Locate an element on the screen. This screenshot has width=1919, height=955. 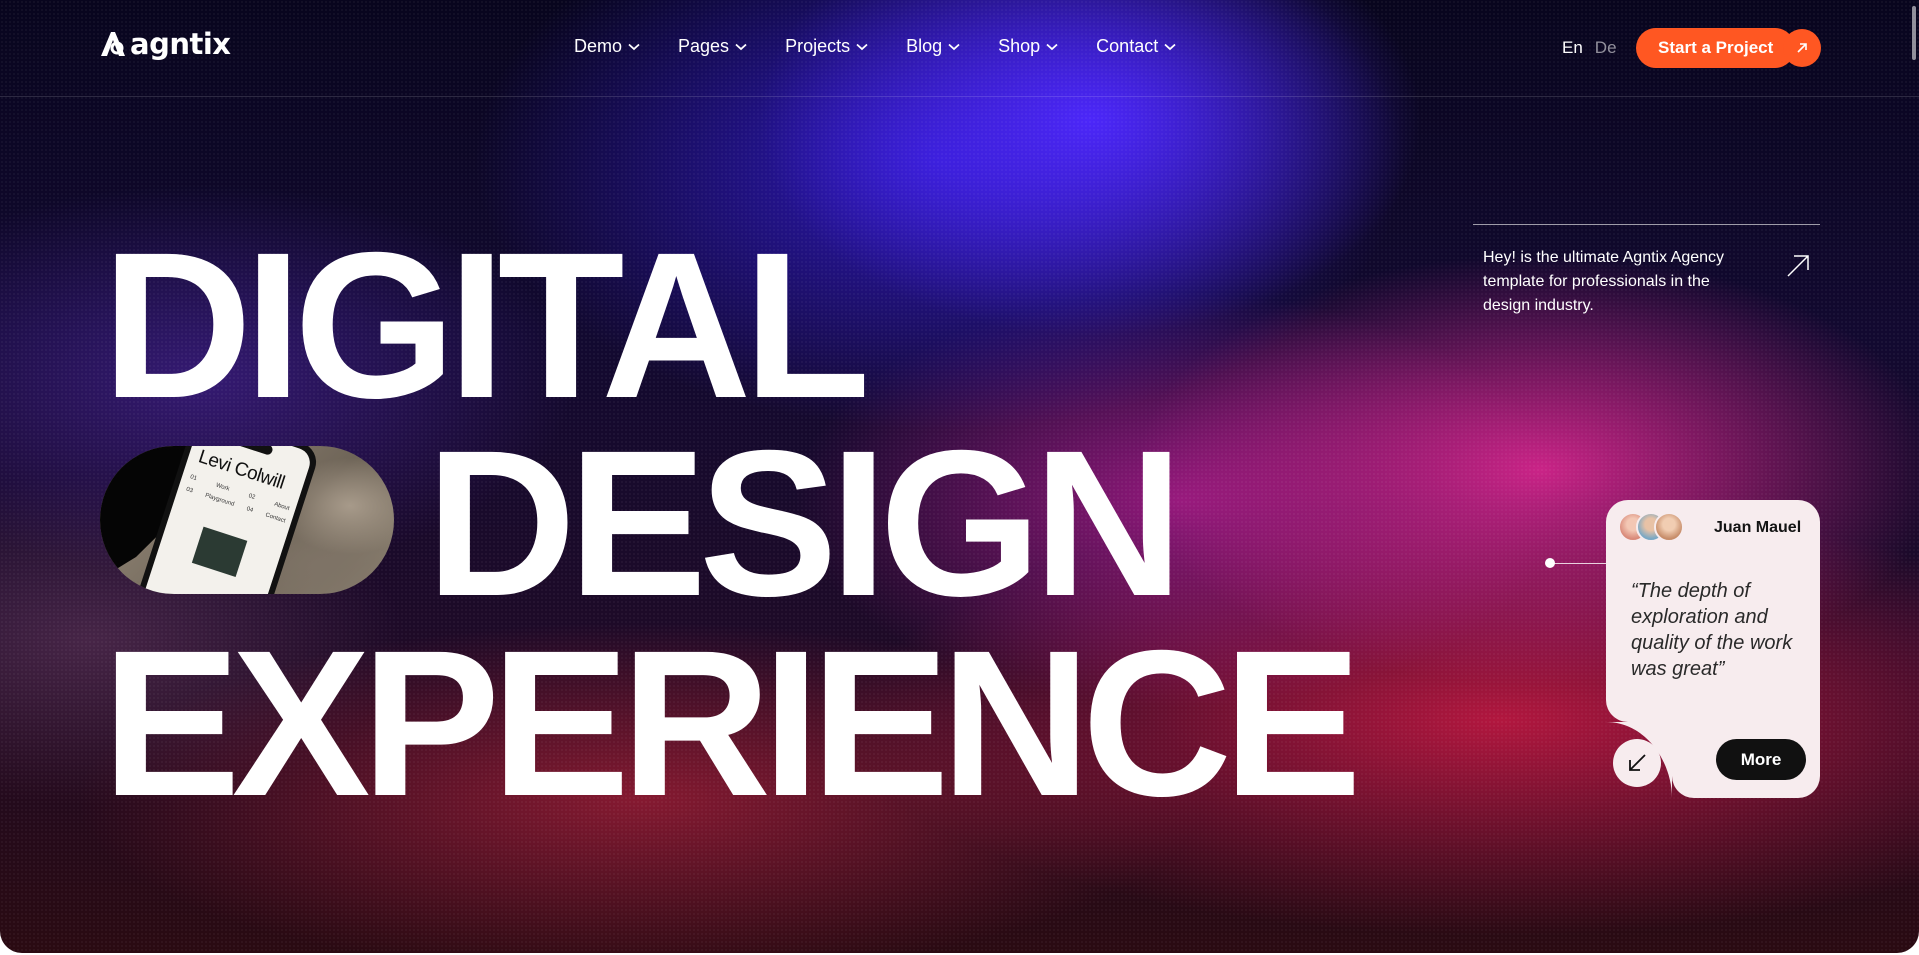
more-button: More is located at coordinates (1761, 759).